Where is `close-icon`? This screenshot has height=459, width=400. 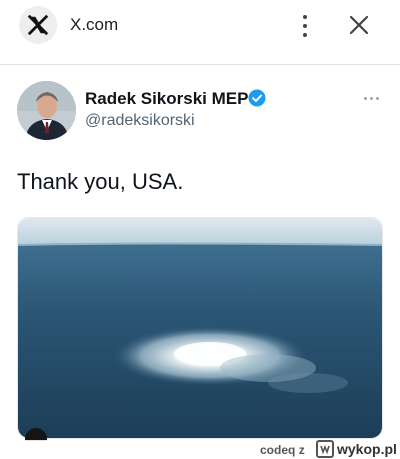 close-icon is located at coordinates (359, 25).